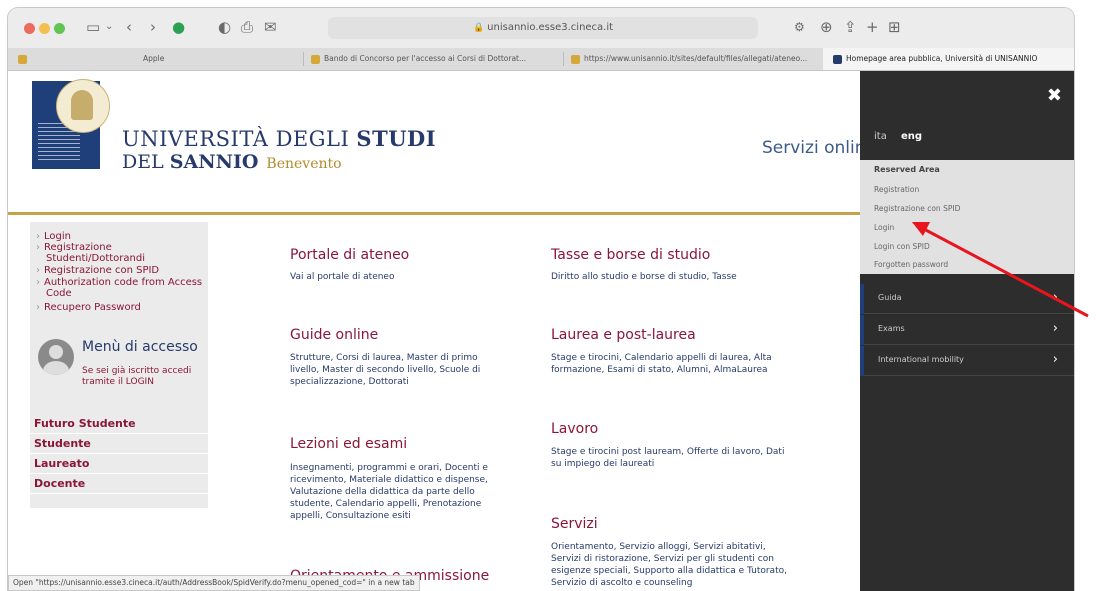 The width and height of the screenshot is (1097, 591). I want to click on new-tab-icon: +, so click(872, 27).